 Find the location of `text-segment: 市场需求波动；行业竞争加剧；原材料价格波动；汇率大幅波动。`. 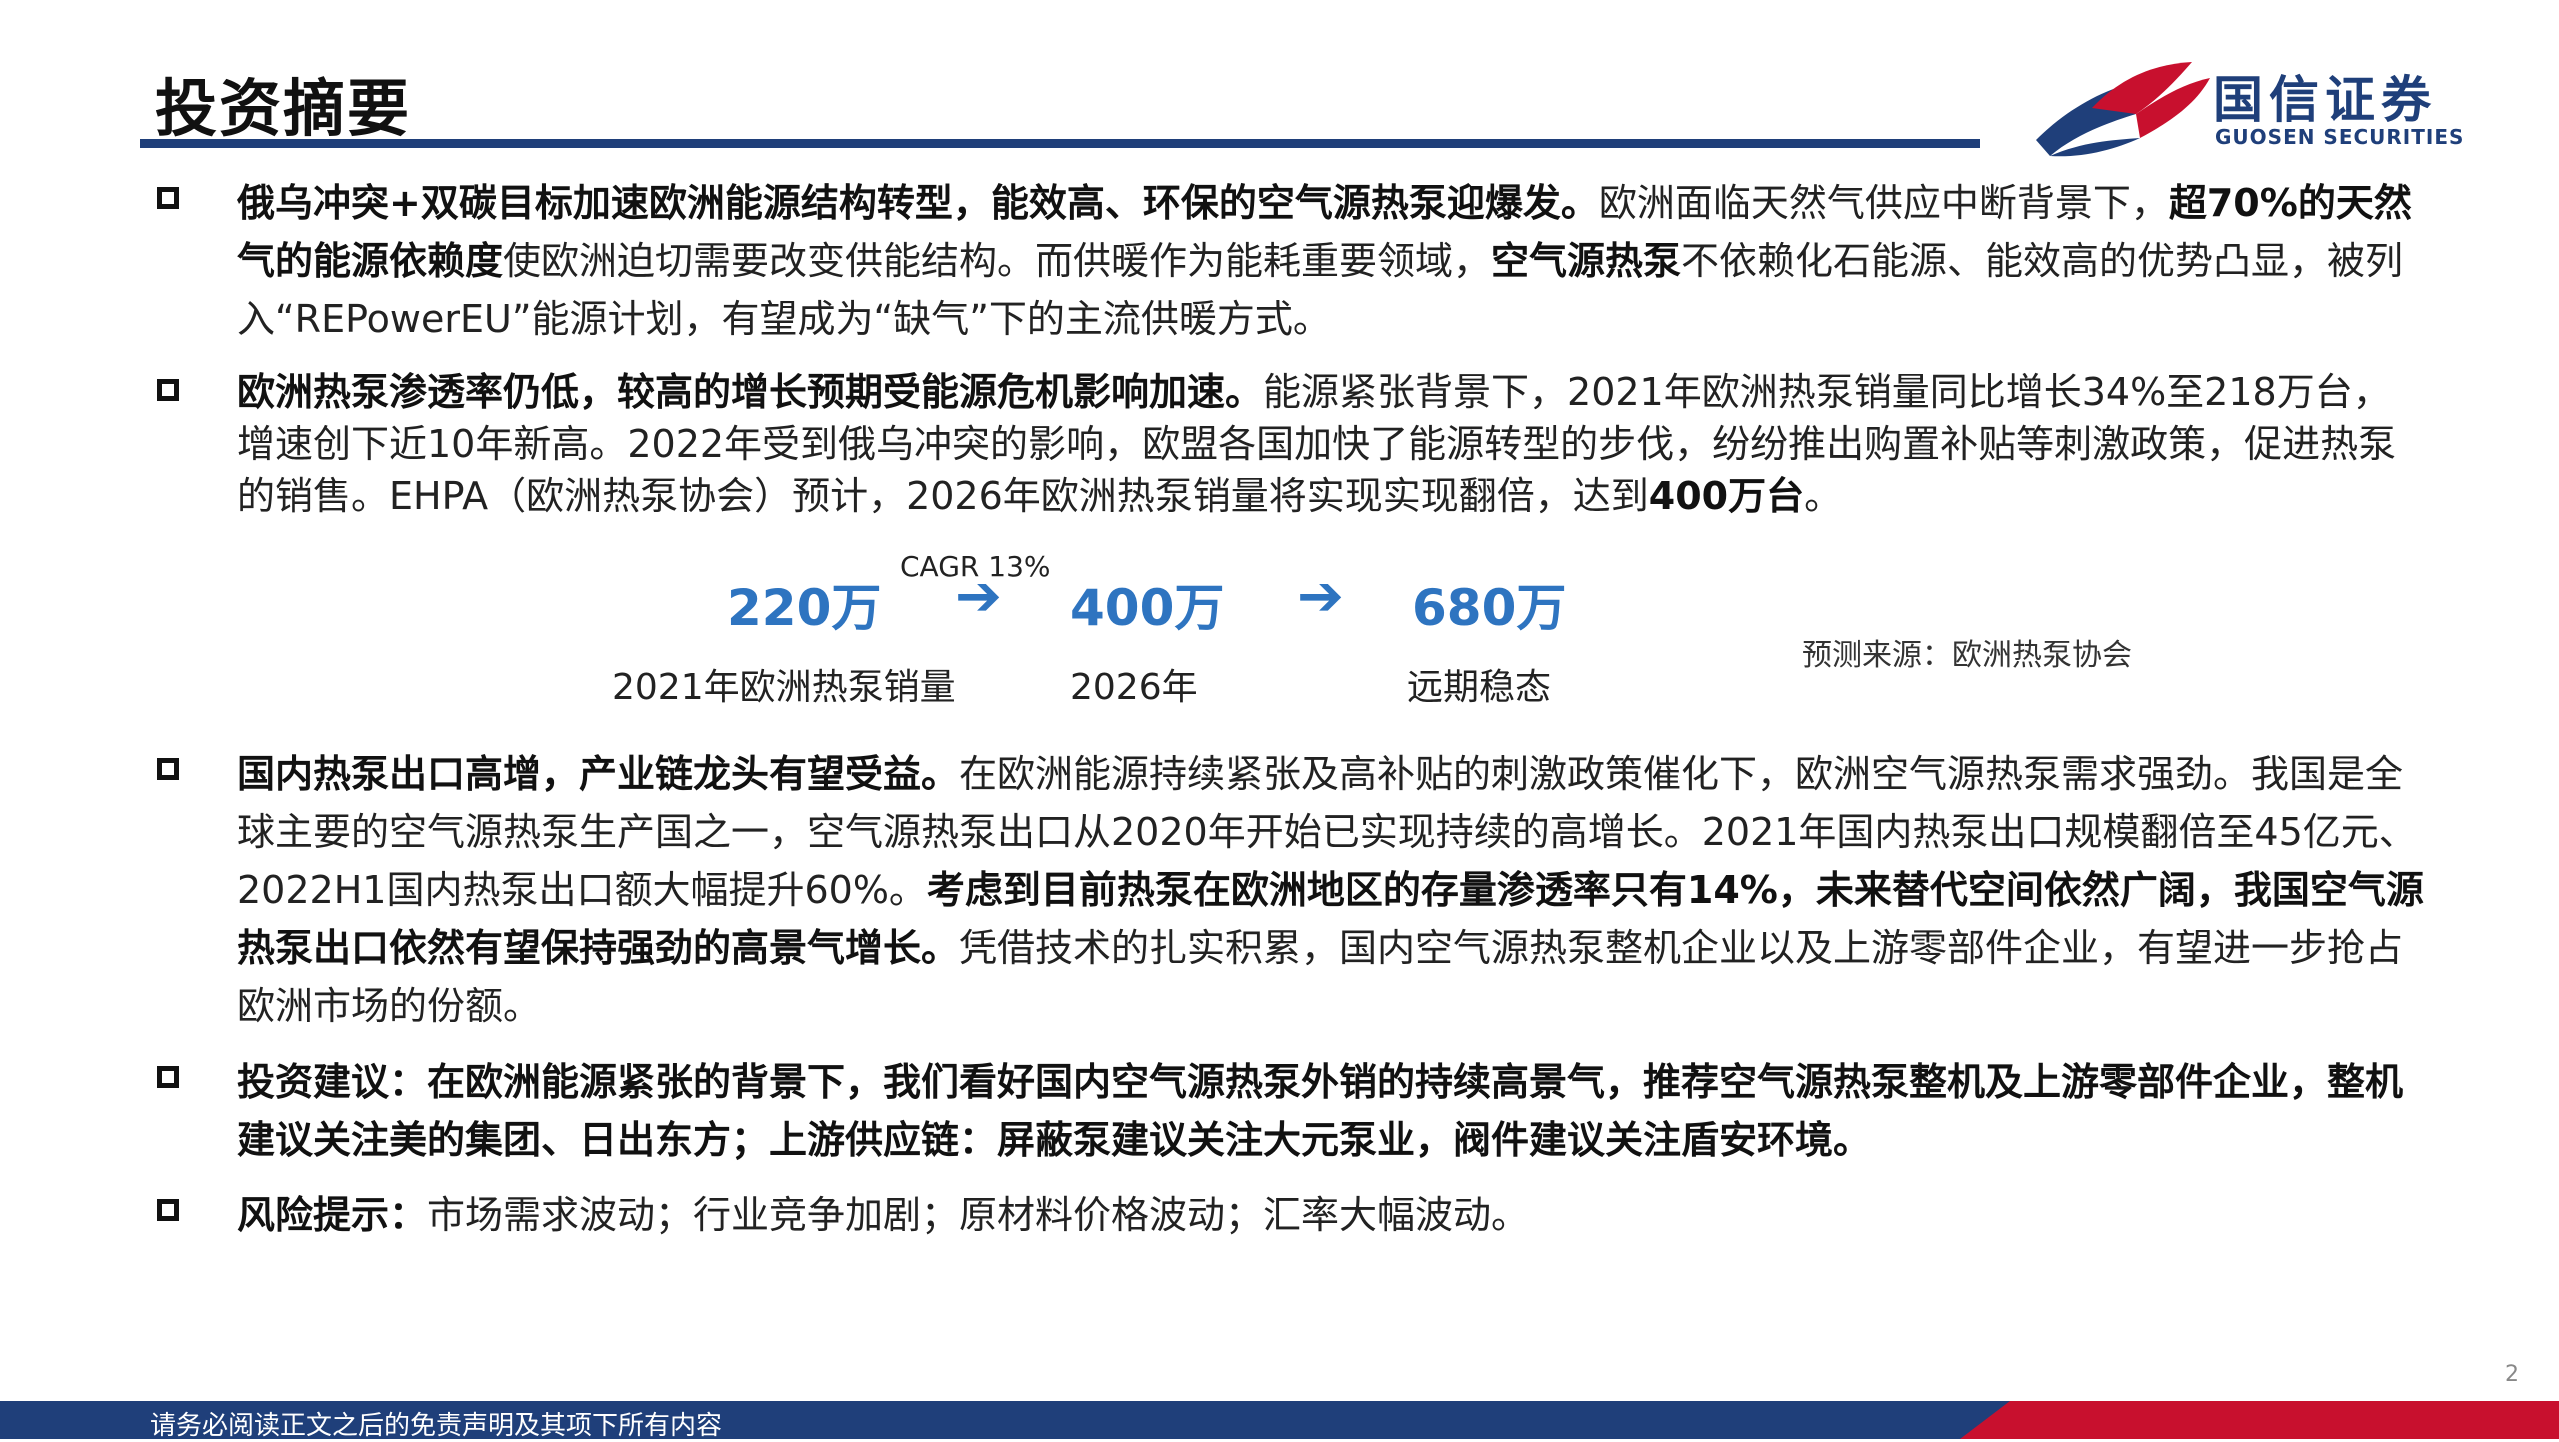

text-segment: 市场需求波动；行业竞争加剧；原材料价格波动；汇率大幅波动。 is located at coordinates (978, 1215).